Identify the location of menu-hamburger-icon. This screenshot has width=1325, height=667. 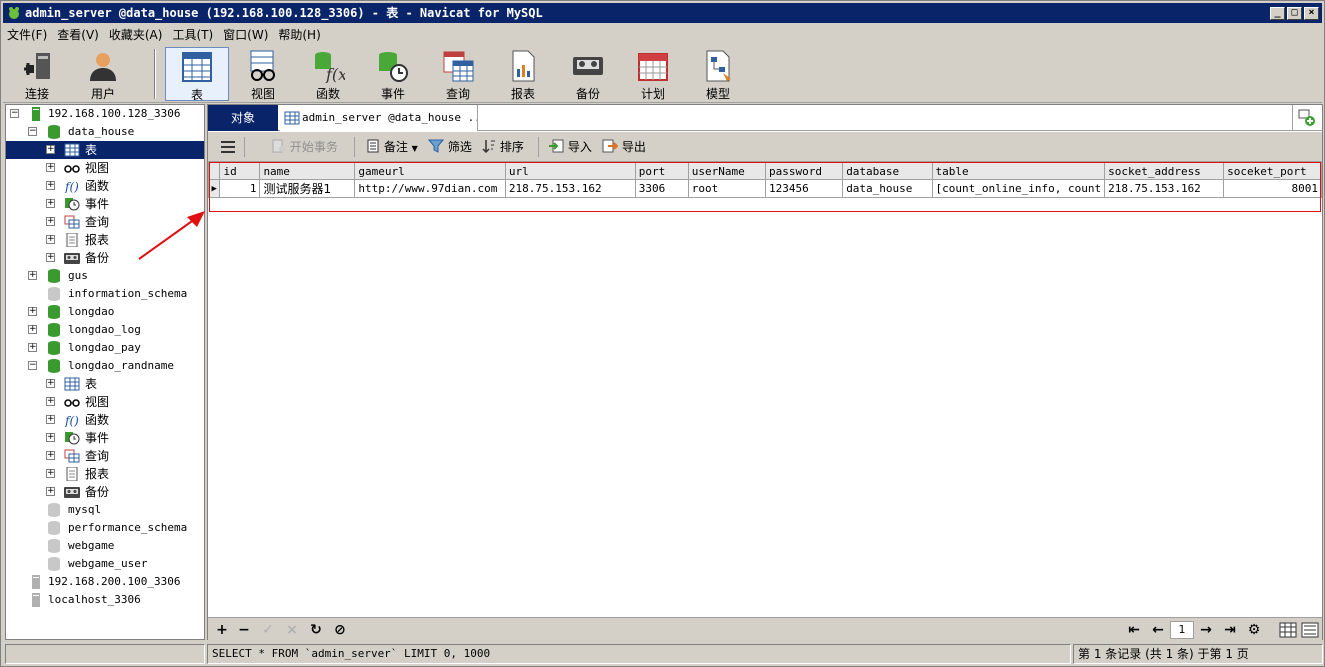
(228, 147).